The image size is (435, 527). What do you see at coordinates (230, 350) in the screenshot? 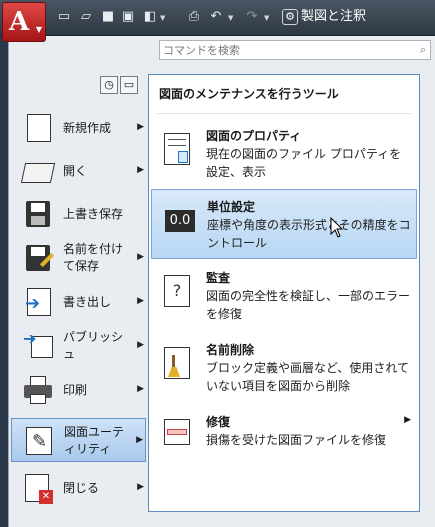
I see `submenu-item-title: 名前削除` at bounding box center [230, 350].